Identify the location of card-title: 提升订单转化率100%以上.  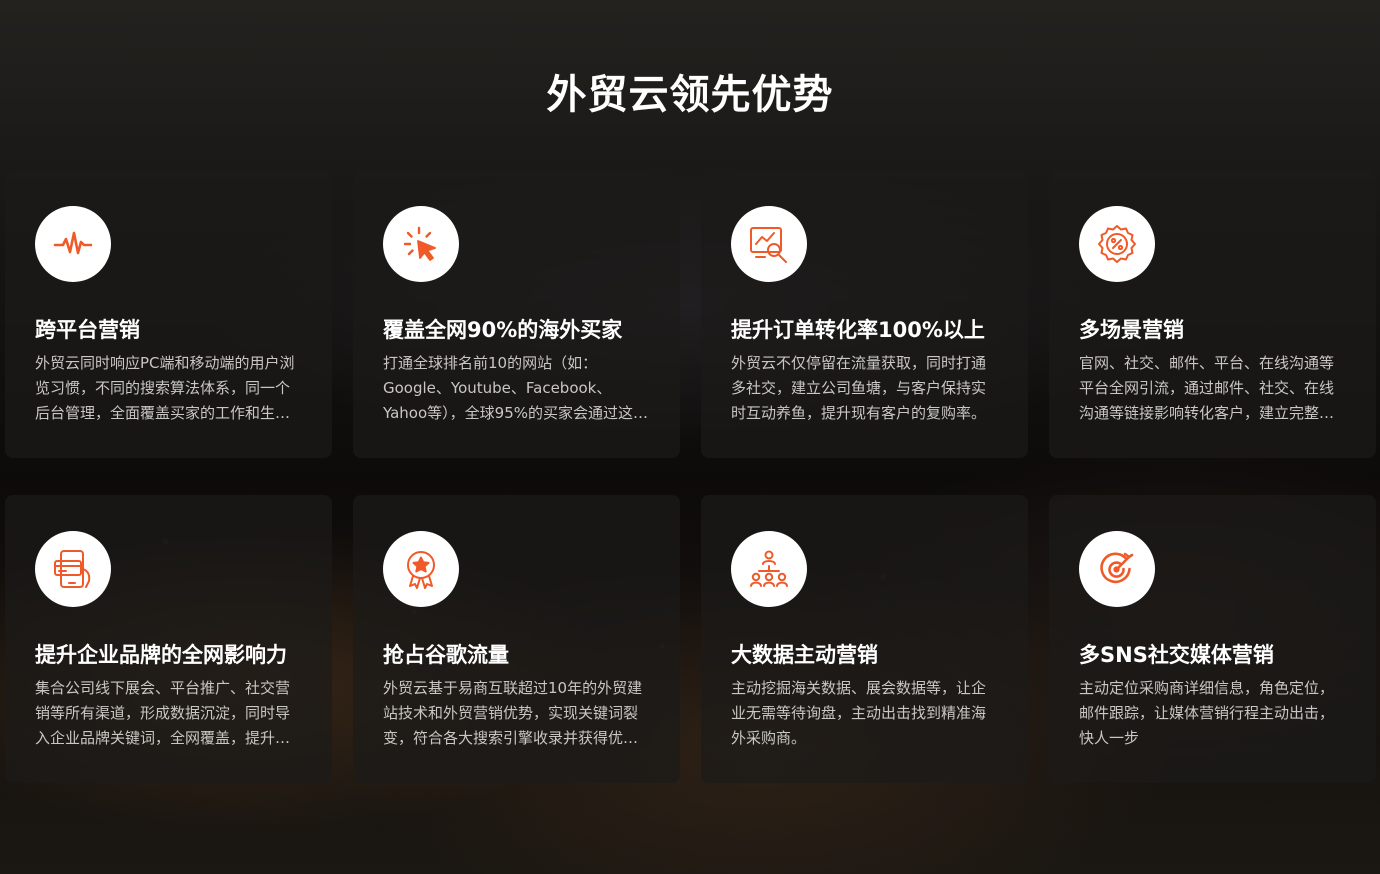
(858, 330).